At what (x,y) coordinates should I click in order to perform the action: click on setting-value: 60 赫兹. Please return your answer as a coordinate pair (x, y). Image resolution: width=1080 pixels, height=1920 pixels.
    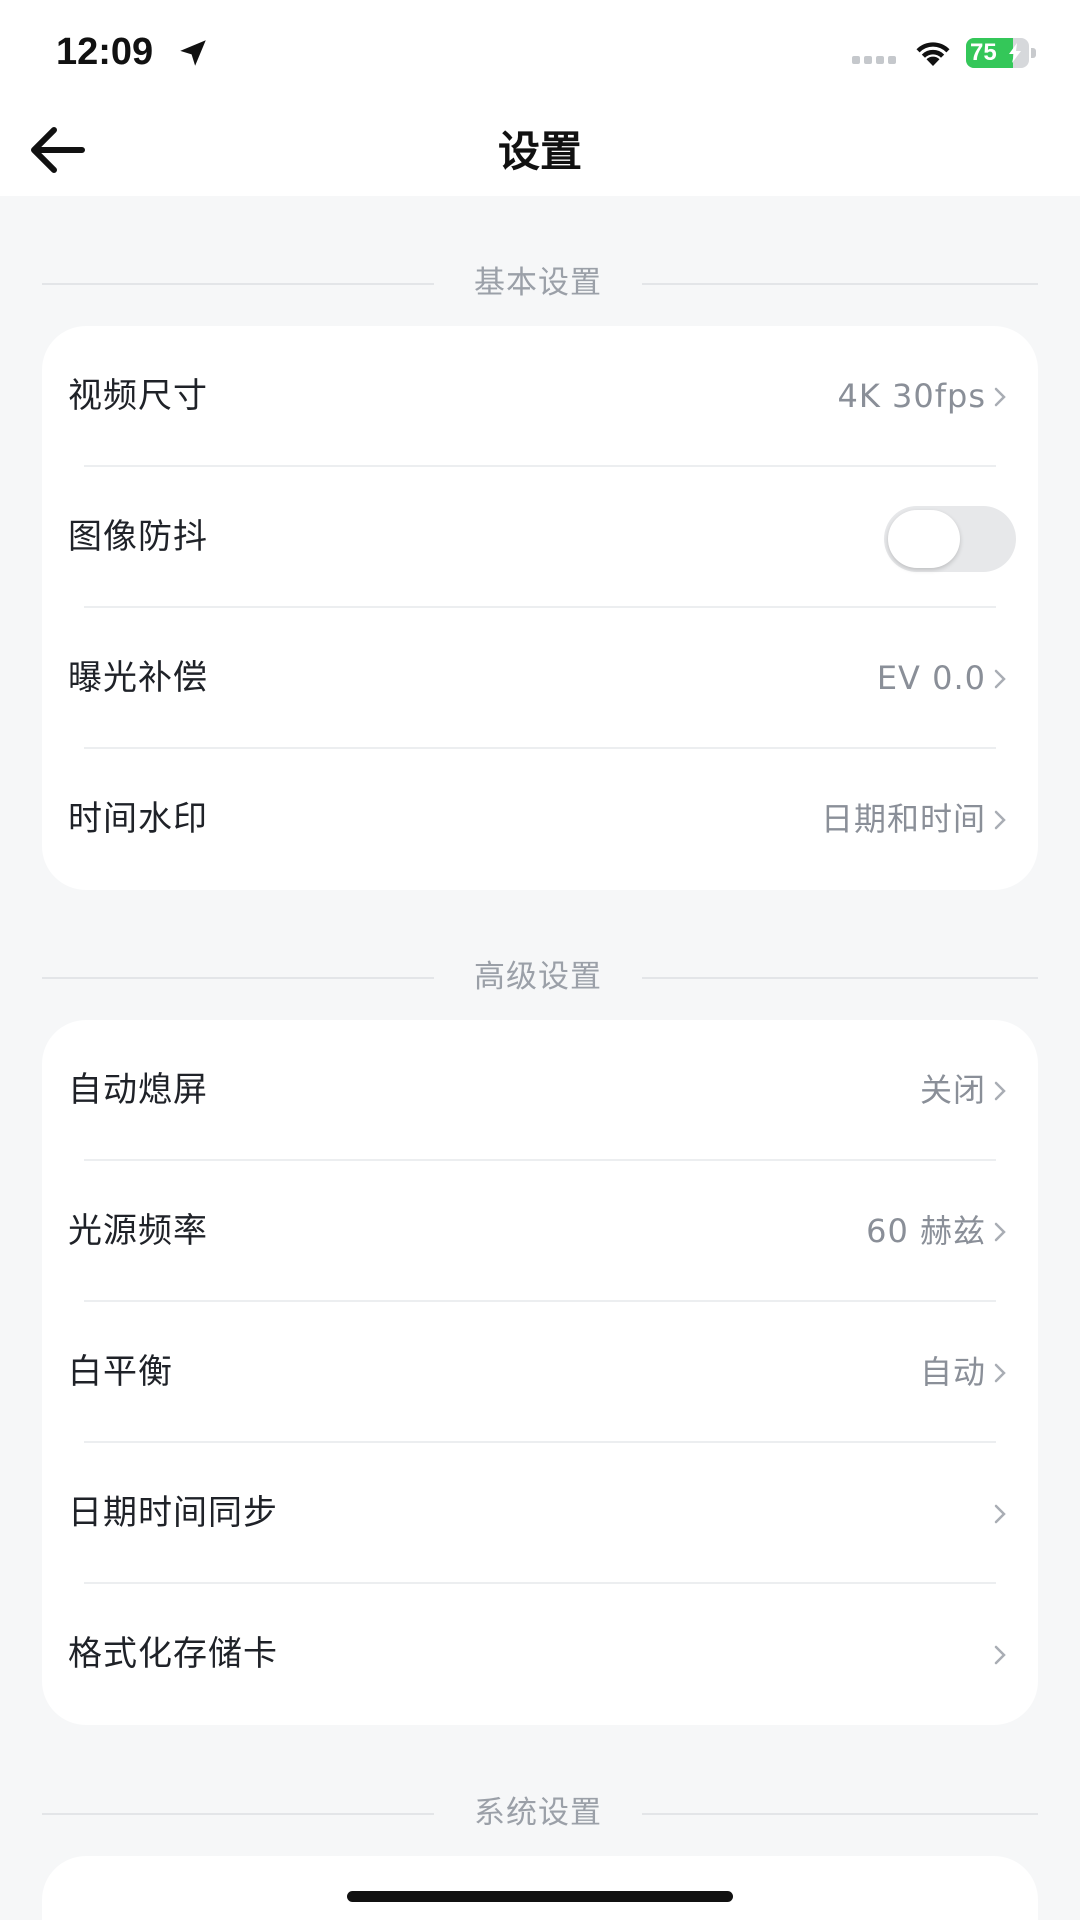
    Looking at the image, I should click on (926, 1231).